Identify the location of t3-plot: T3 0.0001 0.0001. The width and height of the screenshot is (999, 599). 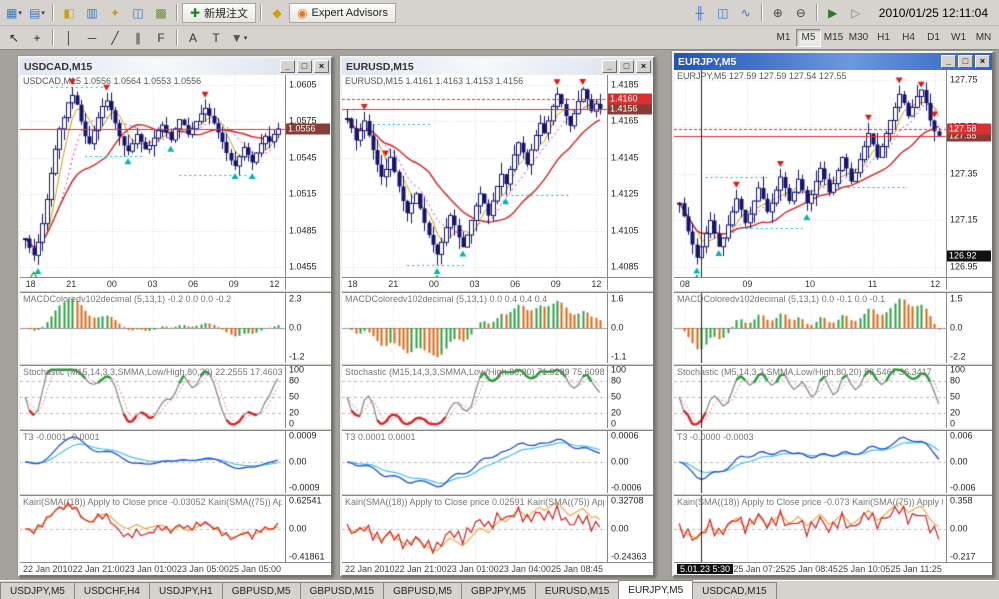
(474, 462).